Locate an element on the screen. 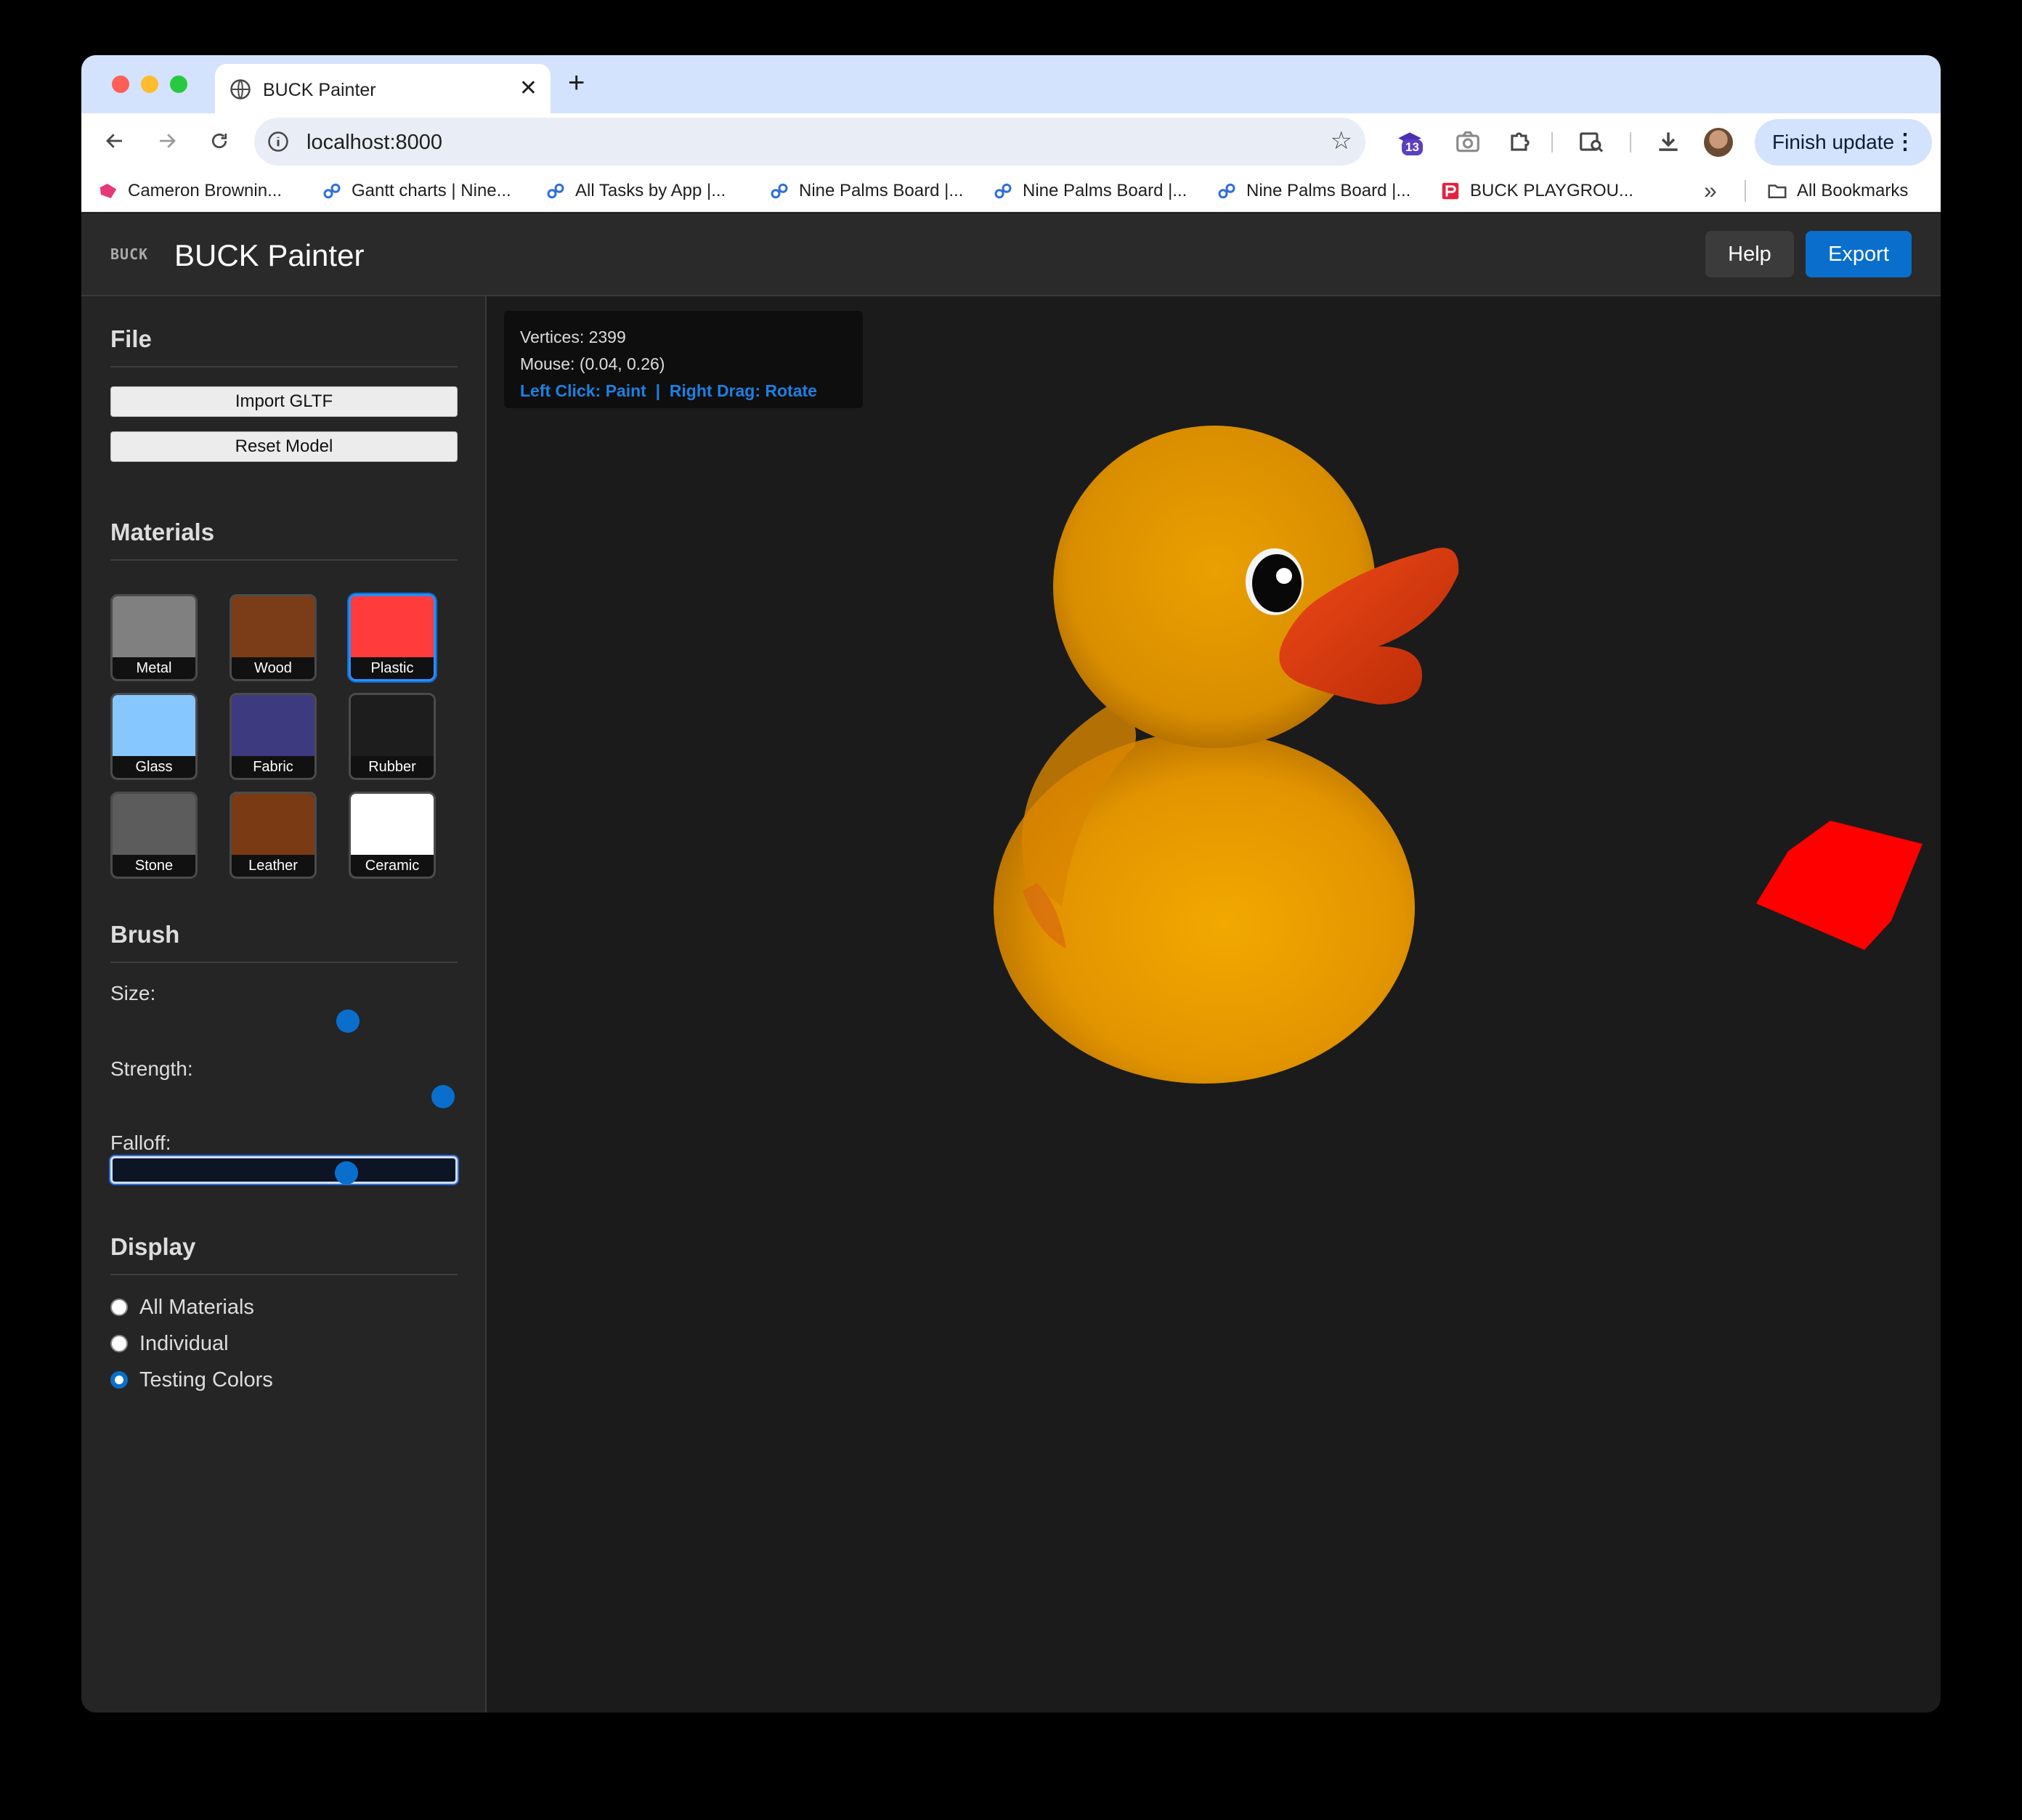 The height and width of the screenshot is (1820, 2022). display-option-testing-colors: Testing Colors is located at coordinates (192, 1379).